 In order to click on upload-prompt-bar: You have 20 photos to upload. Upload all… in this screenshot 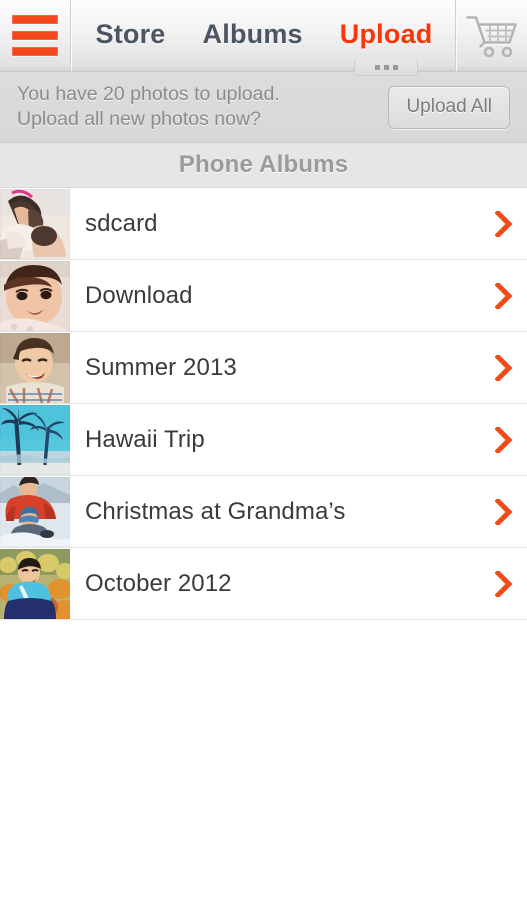, I will do `click(263, 107)`.